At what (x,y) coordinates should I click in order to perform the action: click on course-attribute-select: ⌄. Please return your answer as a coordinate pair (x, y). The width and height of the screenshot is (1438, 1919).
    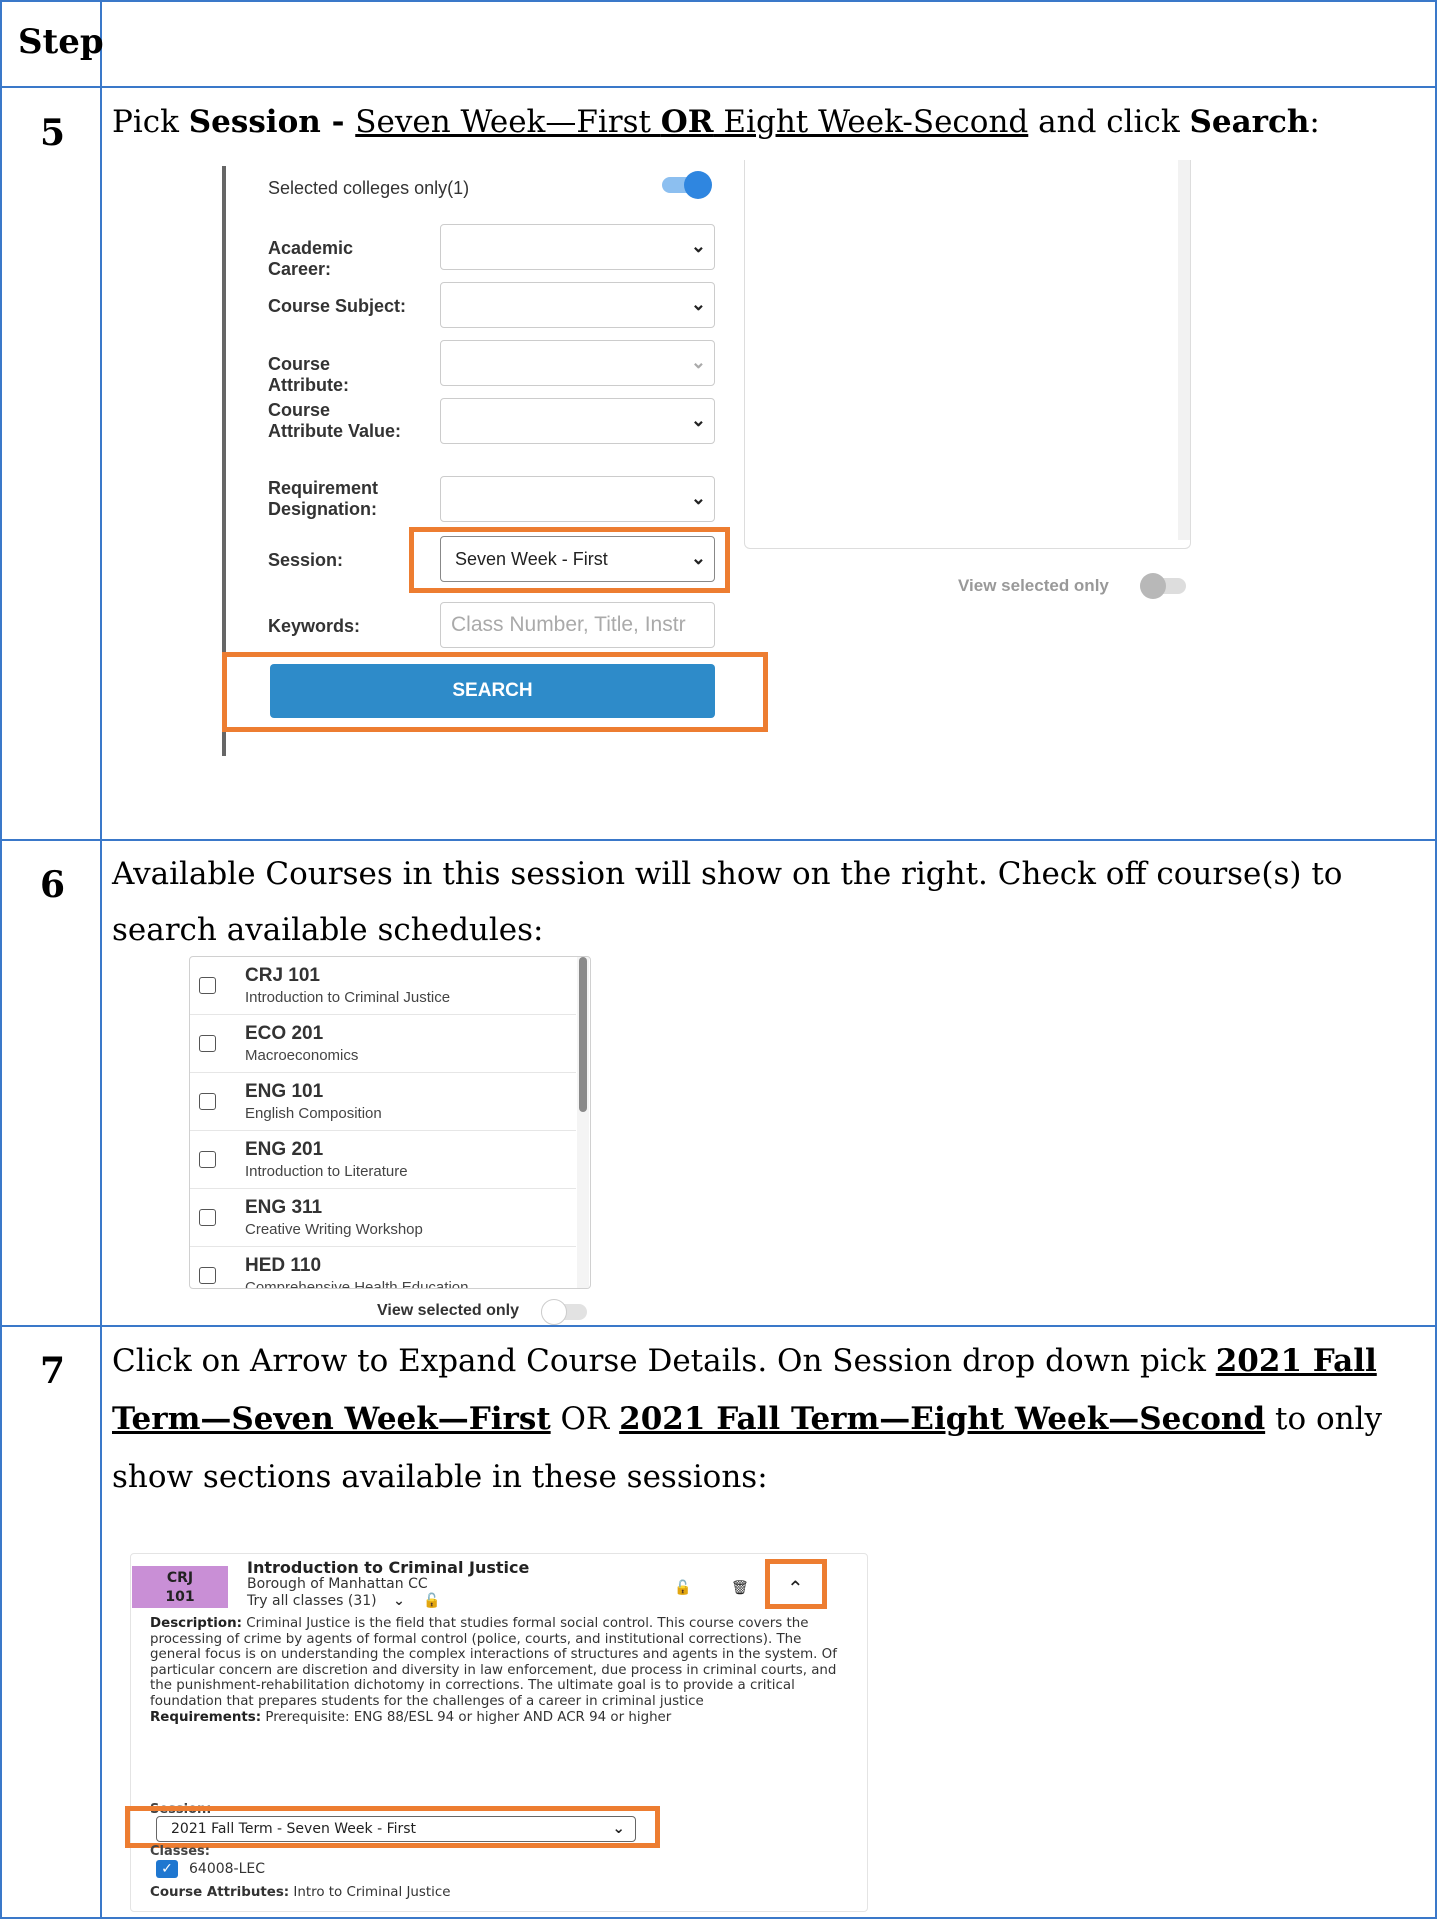
    Looking at the image, I should click on (577, 363).